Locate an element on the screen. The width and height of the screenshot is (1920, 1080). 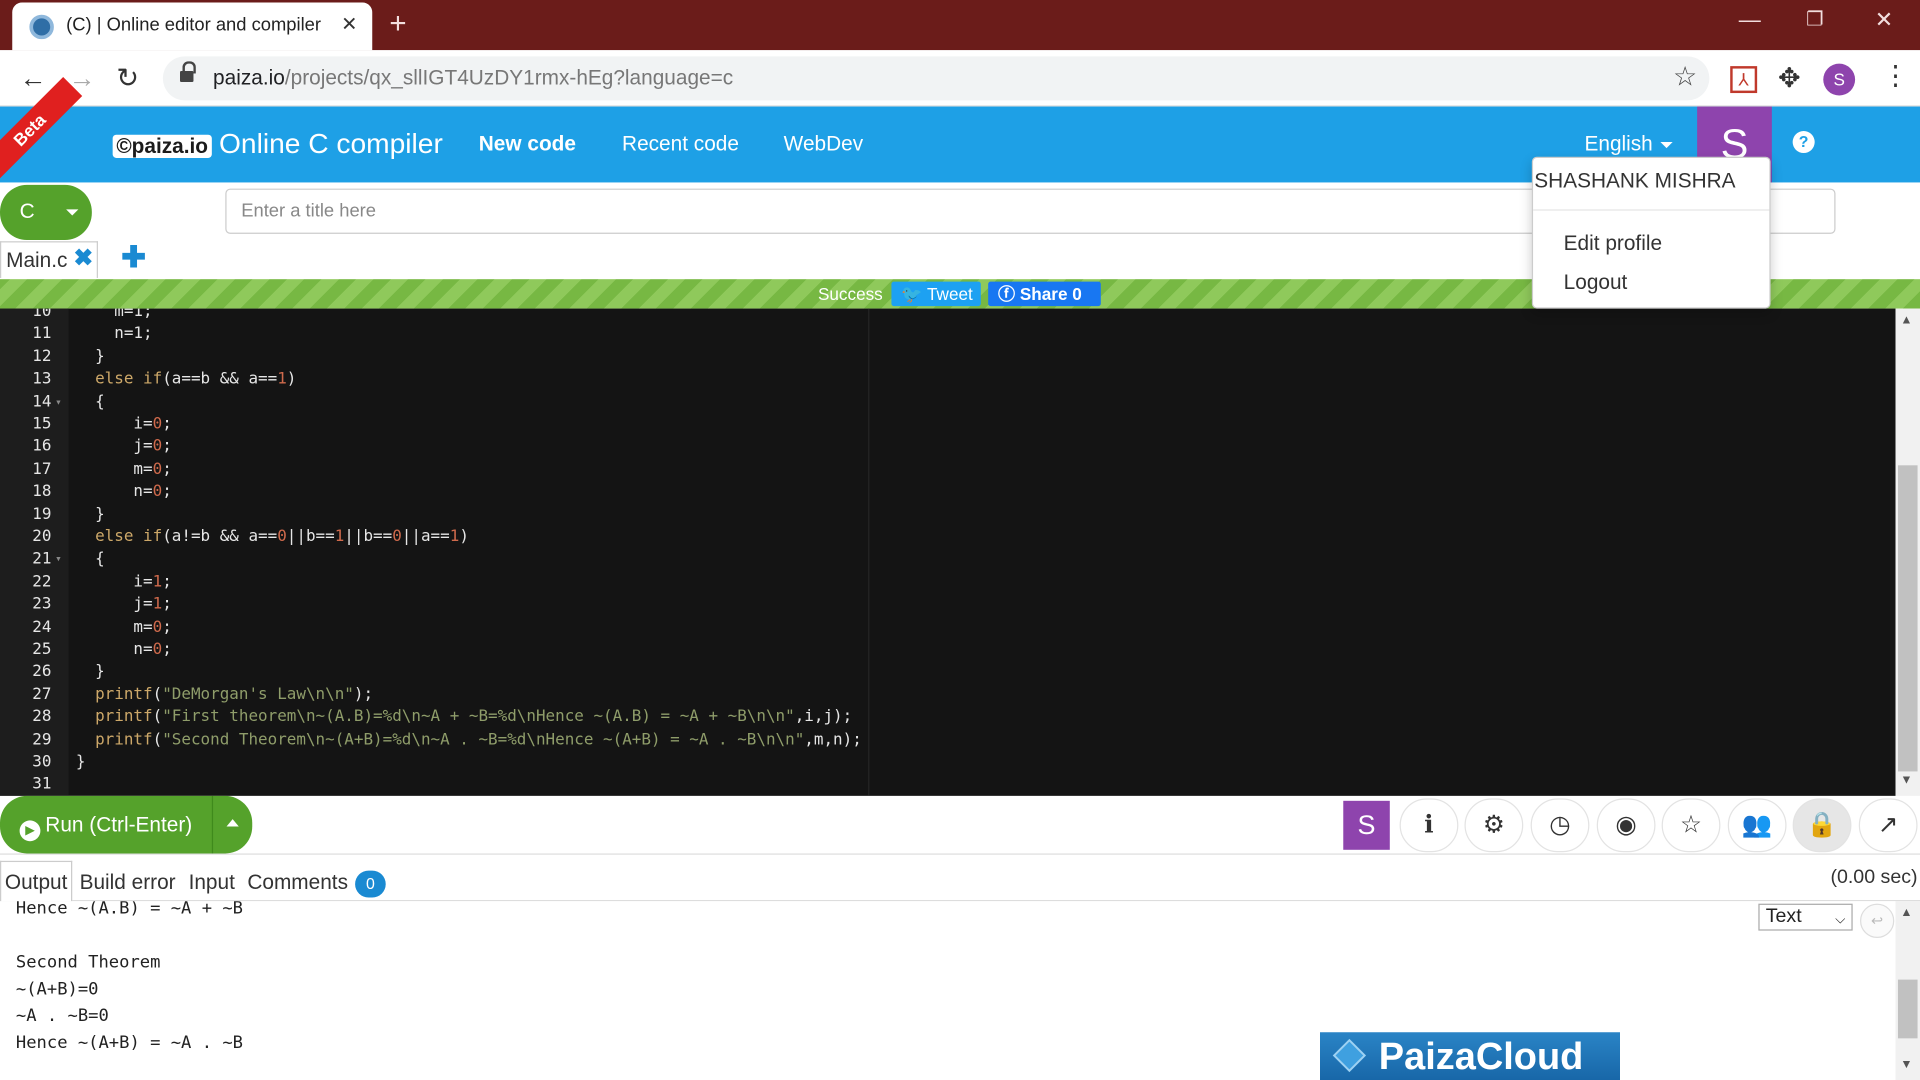
code-line: 22 i=1; is located at coordinates (948, 583).